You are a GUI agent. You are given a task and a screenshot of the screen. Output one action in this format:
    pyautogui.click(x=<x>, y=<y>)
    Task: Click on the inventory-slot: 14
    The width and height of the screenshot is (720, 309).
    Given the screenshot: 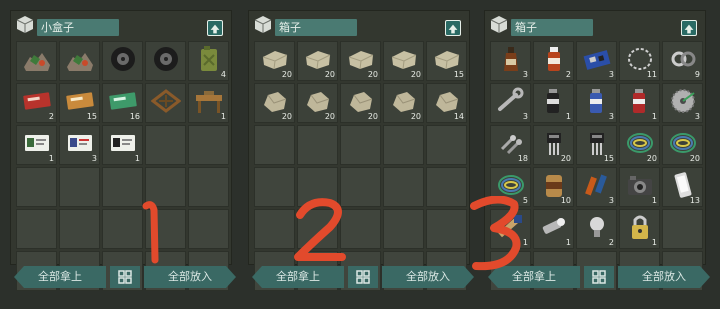 What is the action you would take?
    pyautogui.click(x=446, y=103)
    